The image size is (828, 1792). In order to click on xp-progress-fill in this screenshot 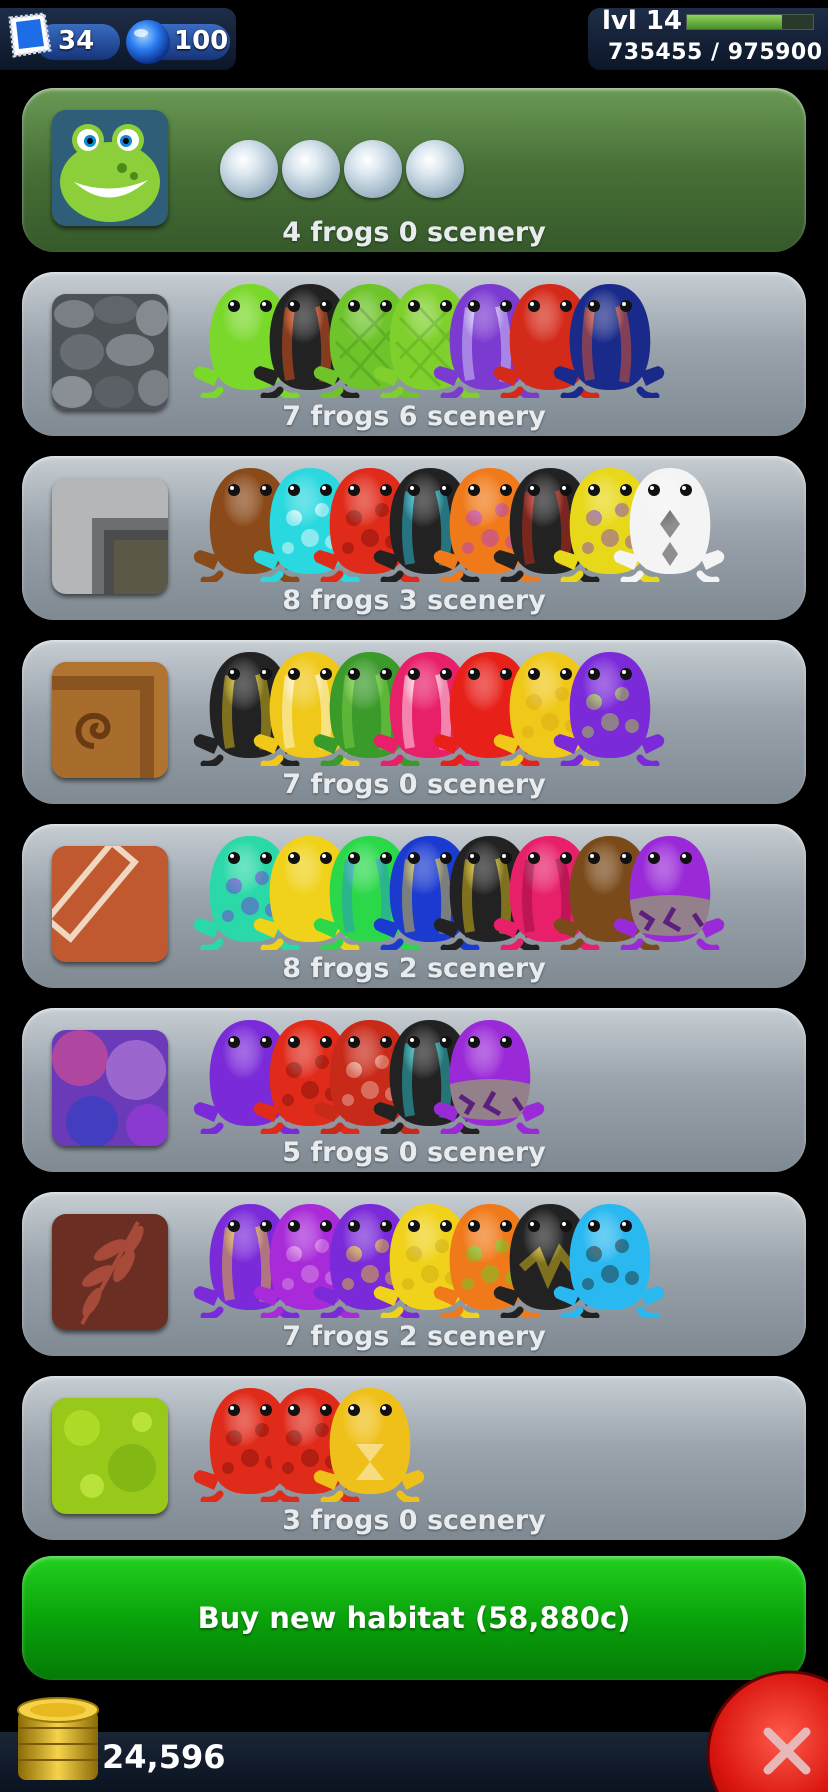, I will do `click(734, 22)`.